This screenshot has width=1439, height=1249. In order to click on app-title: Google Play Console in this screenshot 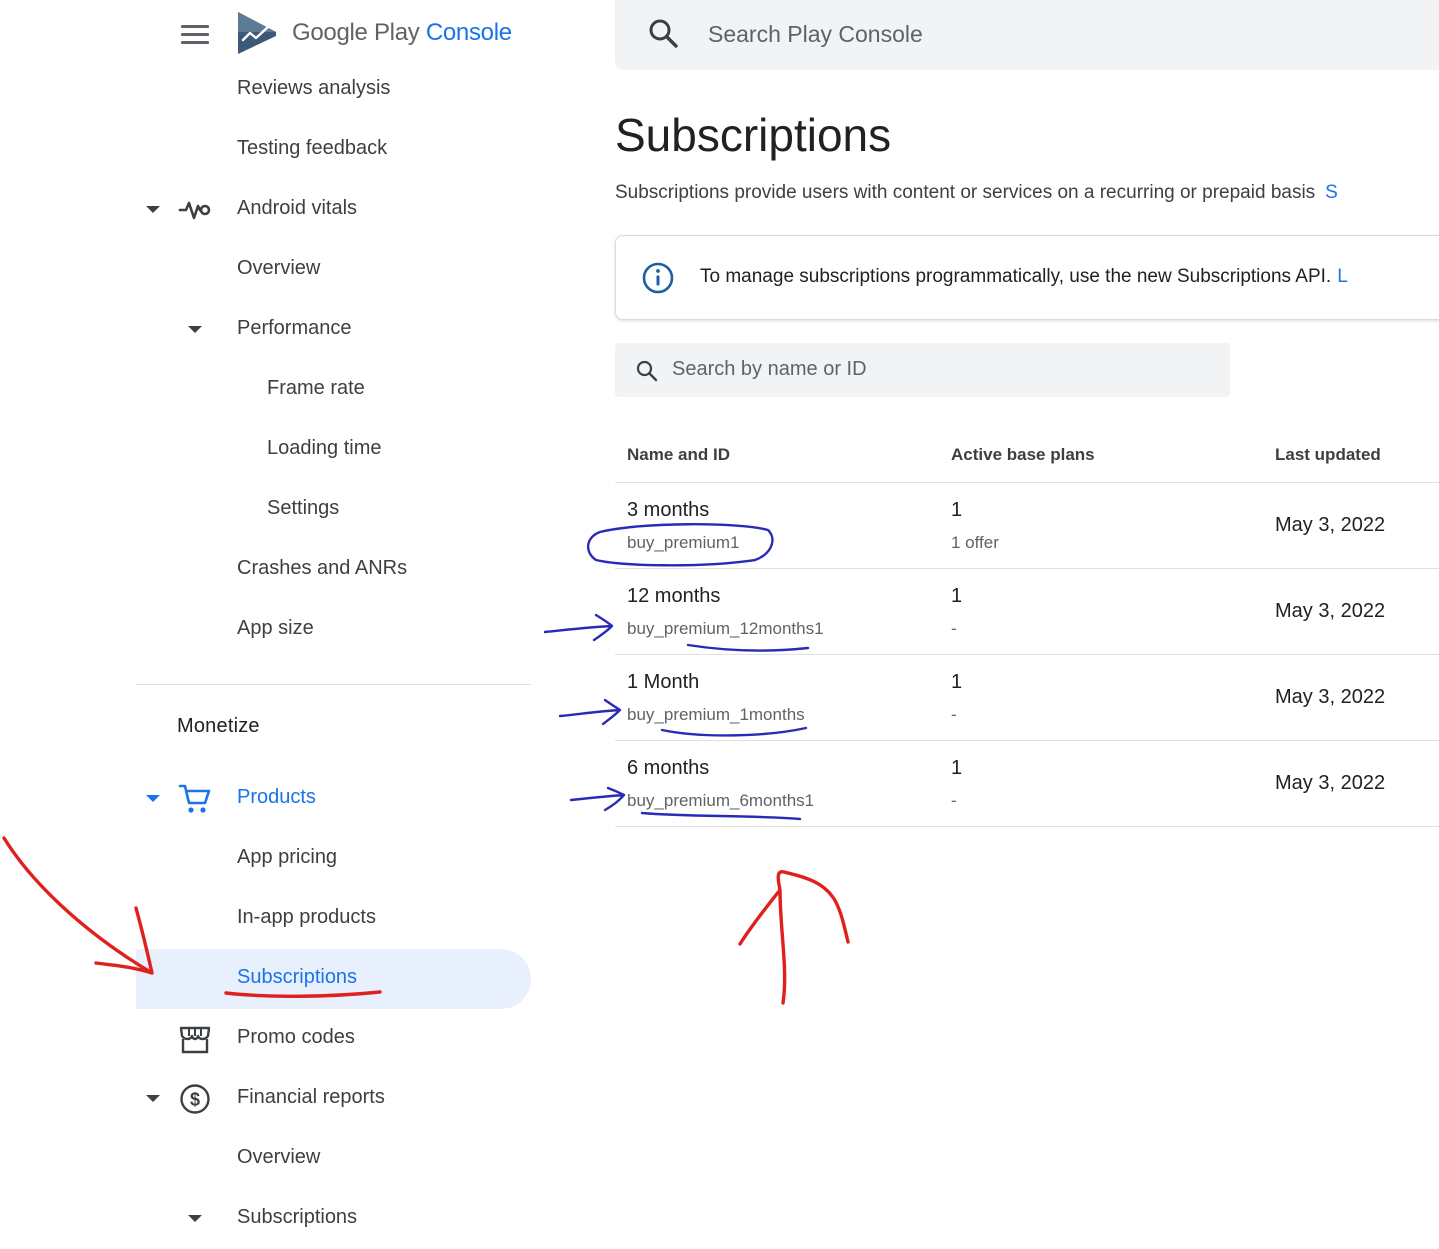, I will do `click(402, 33)`.